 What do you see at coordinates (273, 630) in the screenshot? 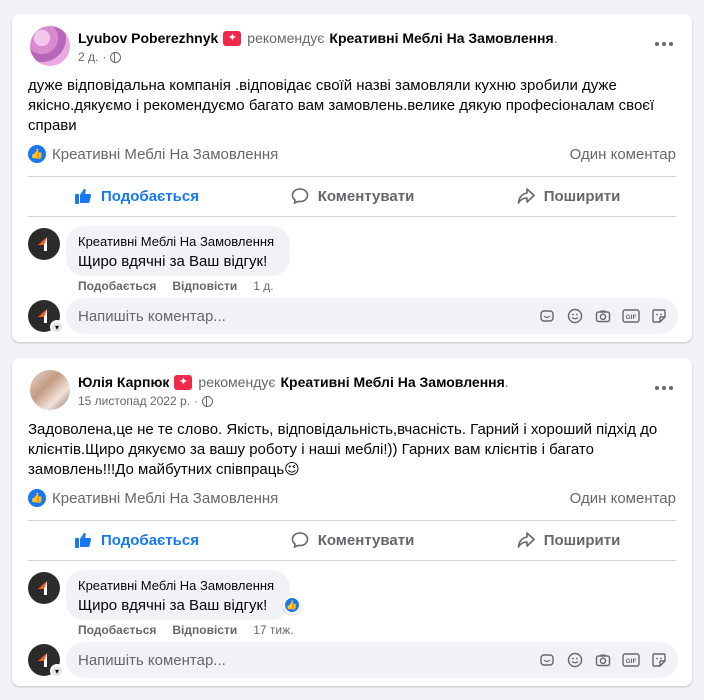
I see `reply-time: 17 тиж.` at bounding box center [273, 630].